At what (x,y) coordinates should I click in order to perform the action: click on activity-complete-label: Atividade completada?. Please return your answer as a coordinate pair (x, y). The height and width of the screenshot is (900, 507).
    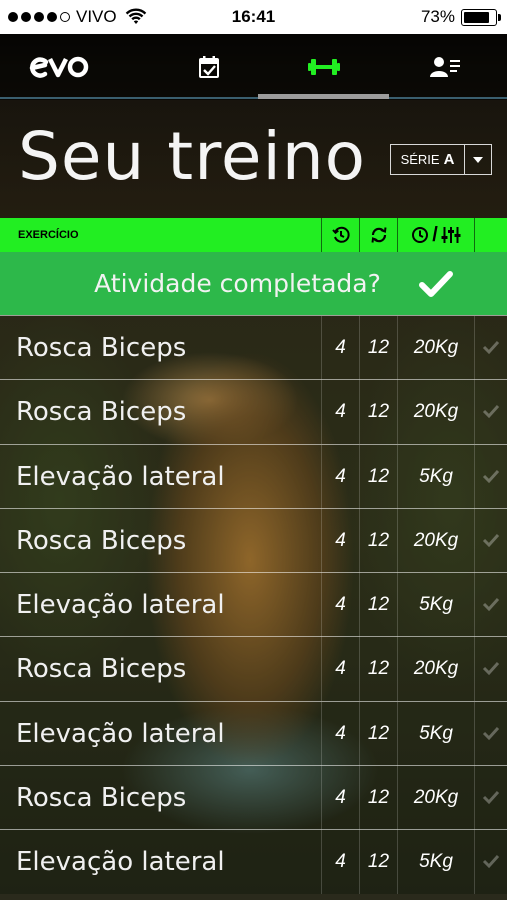
    Looking at the image, I should click on (237, 283).